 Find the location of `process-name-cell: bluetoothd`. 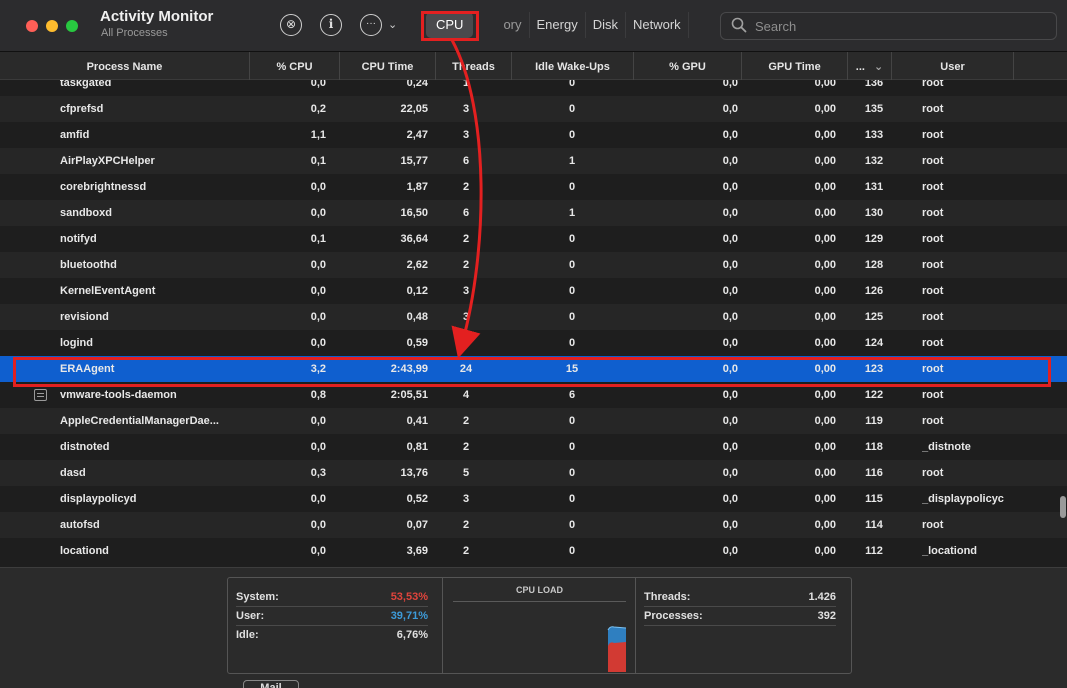

process-name-cell: bluetoothd is located at coordinates (88, 265).